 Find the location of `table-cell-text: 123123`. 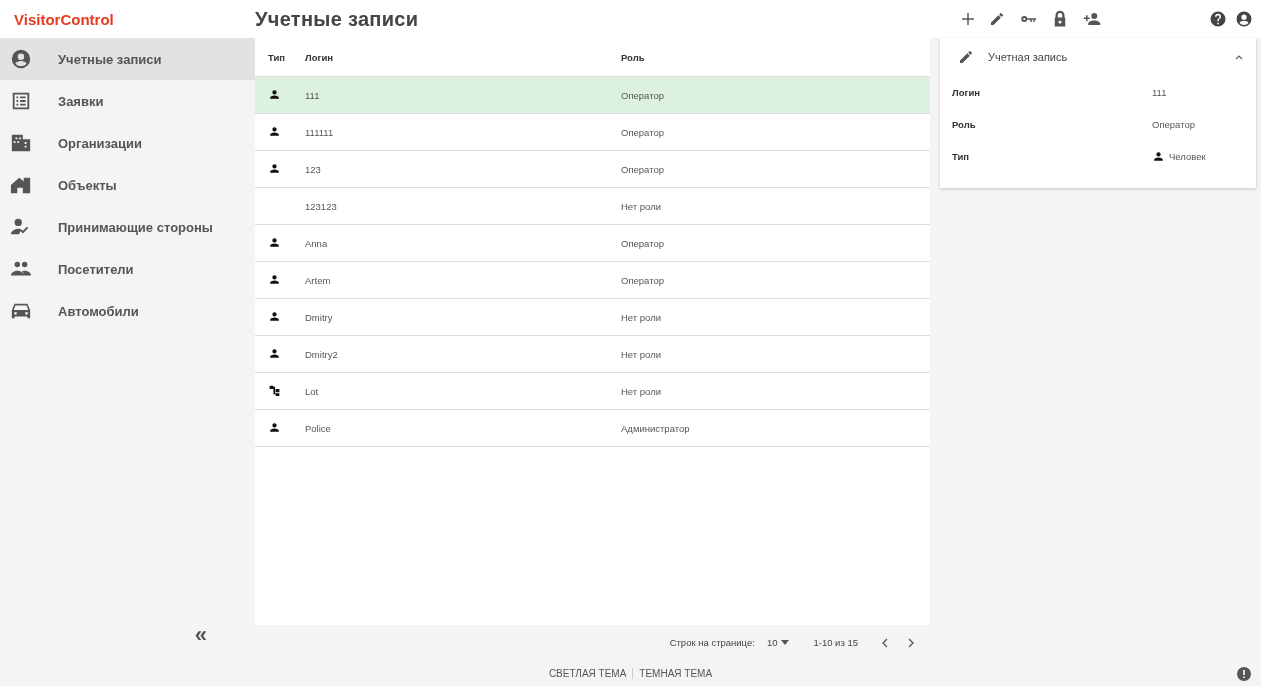

table-cell-text: 123123 is located at coordinates (321, 206).